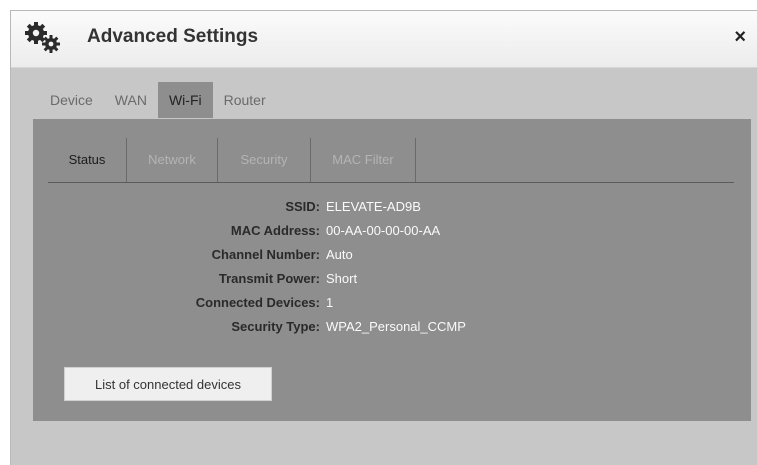 The image size is (757, 465). Describe the element at coordinates (257, 302) in the screenshot. I see `connected-devices-label: Connected Devices:` at that location.